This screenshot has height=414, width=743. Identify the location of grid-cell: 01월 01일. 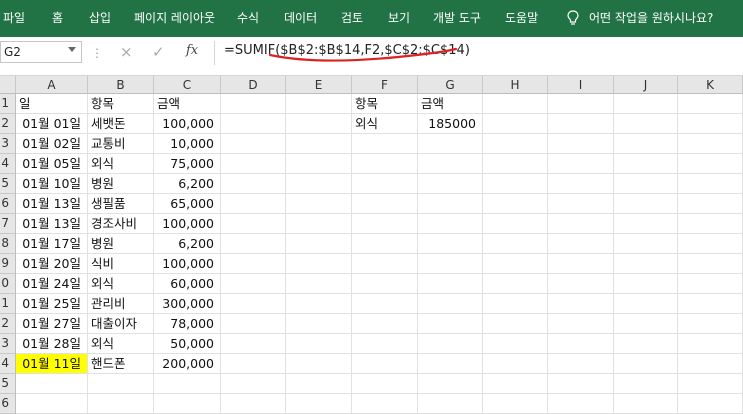
(52, 124).